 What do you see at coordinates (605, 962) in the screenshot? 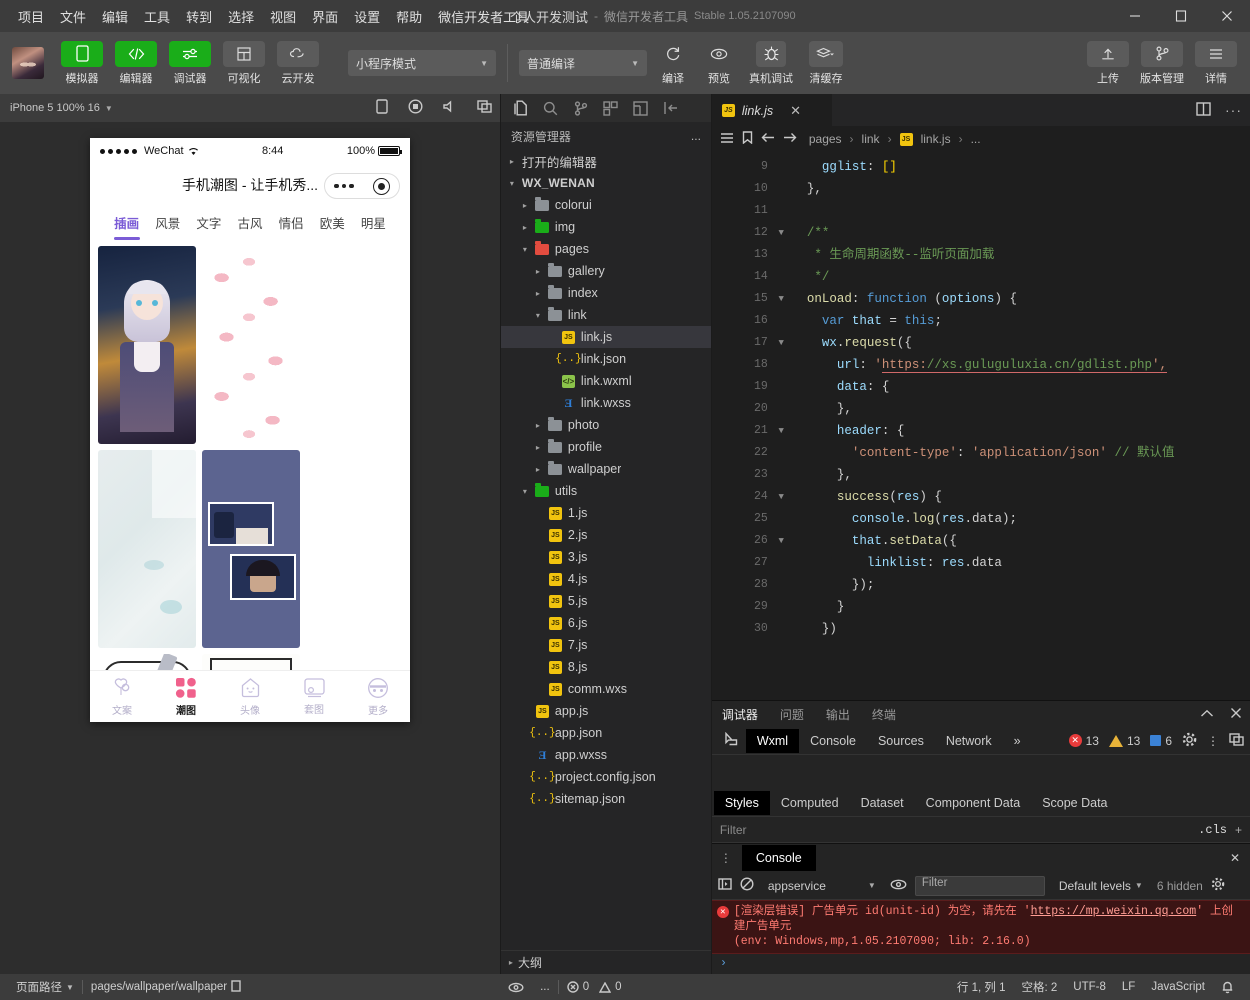
I see `outline-section: ▸ 大纲` at bounding box center [605, 962].